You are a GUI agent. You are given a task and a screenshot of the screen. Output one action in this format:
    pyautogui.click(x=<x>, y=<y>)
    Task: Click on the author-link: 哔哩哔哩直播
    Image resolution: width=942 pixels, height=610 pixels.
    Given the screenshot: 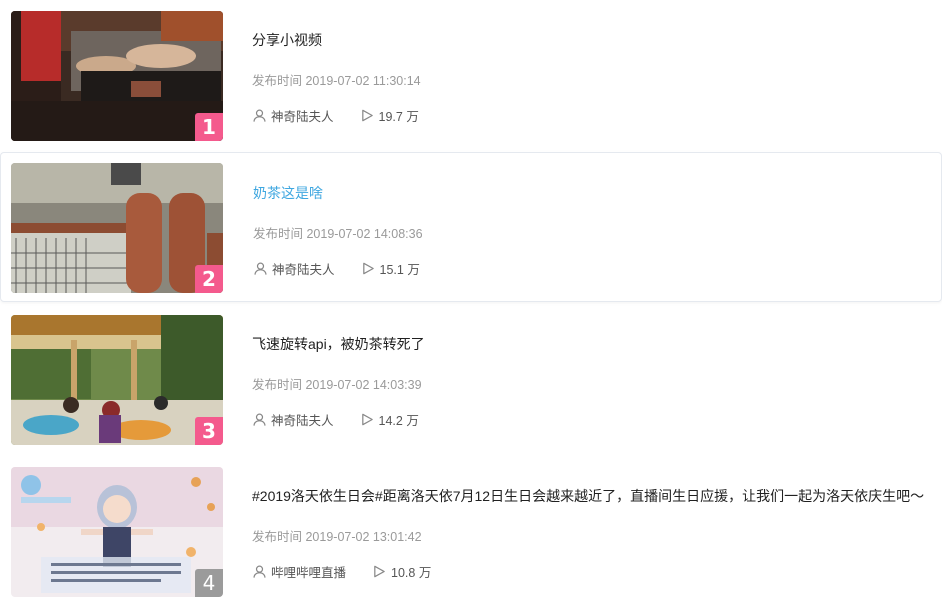 What is the action you would take?
    pyautogui.click(x=299, y=571)
    